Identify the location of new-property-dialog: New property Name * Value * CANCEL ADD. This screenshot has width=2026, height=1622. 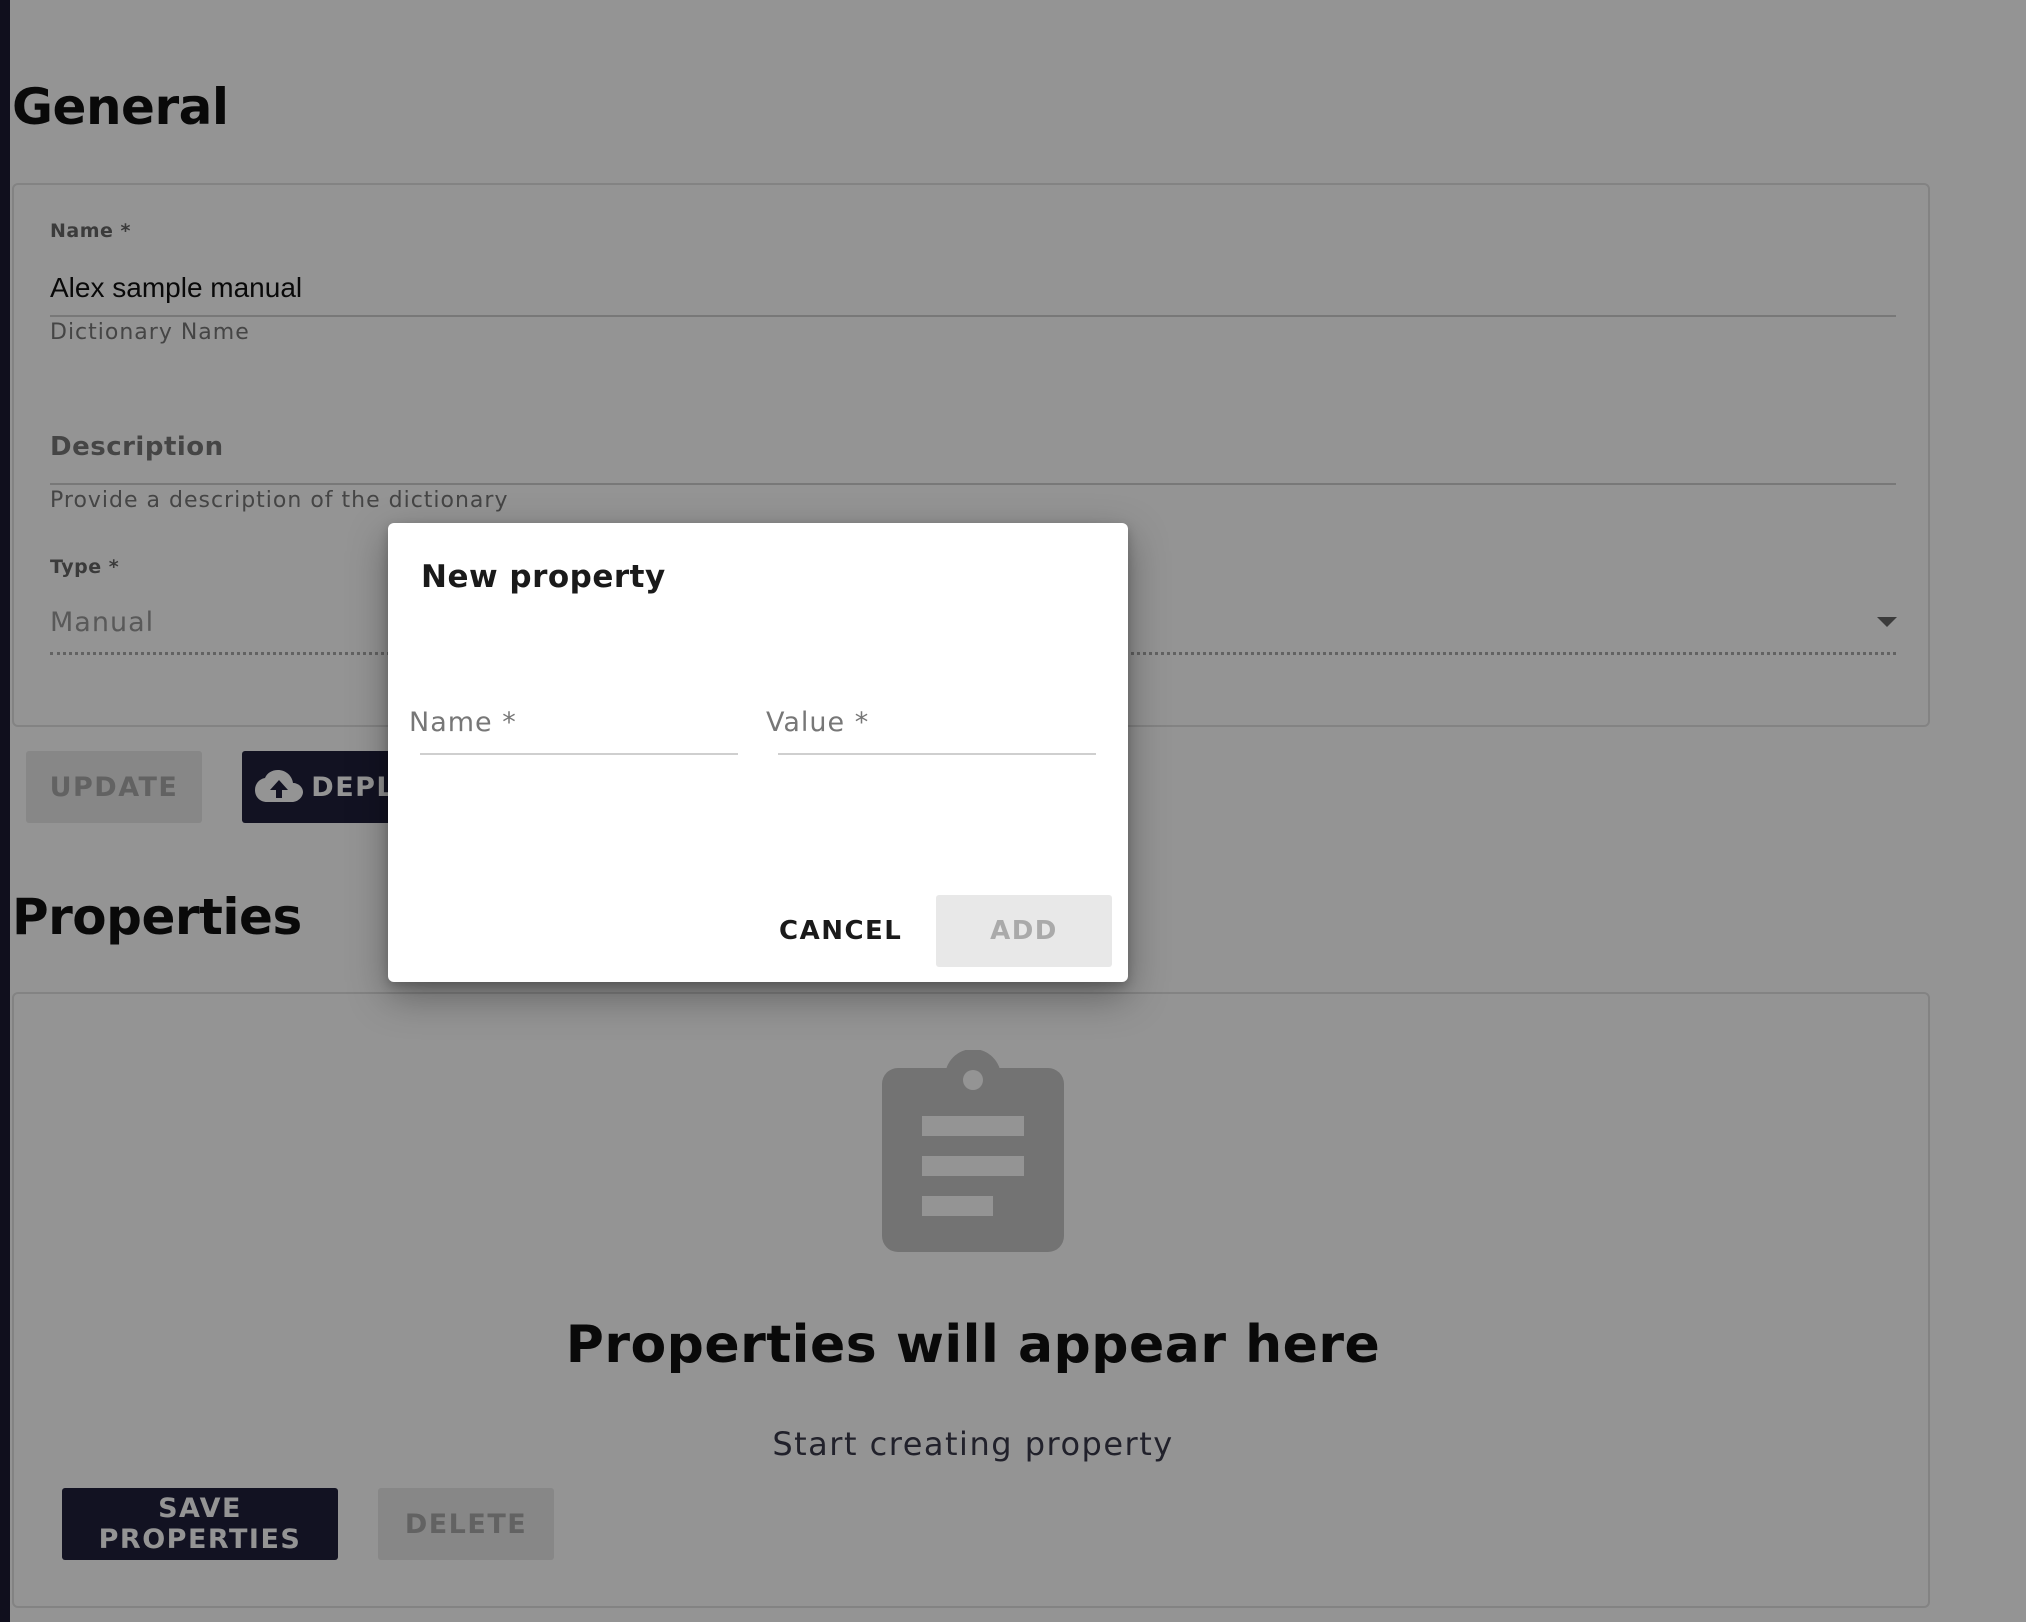
(758, 752).